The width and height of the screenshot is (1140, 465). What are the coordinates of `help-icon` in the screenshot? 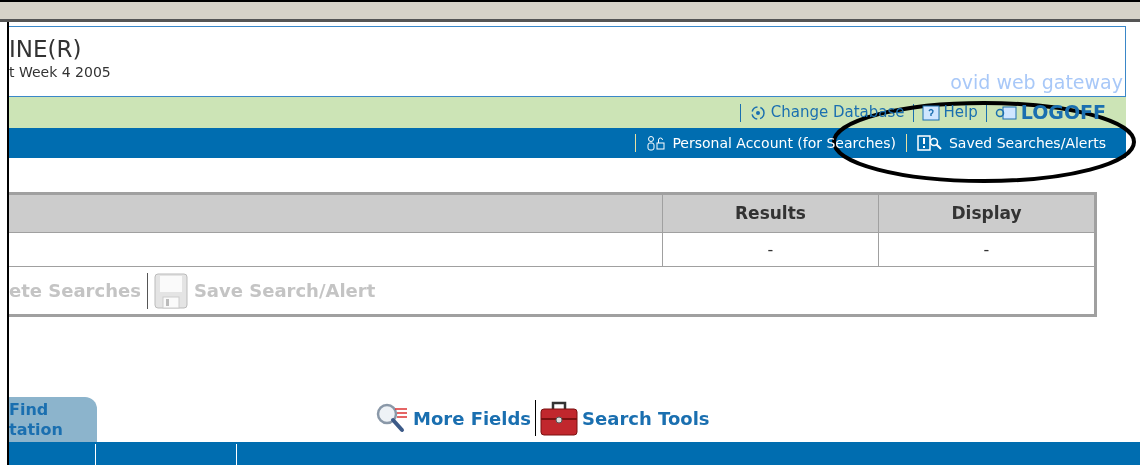 It's located at (930, 112).